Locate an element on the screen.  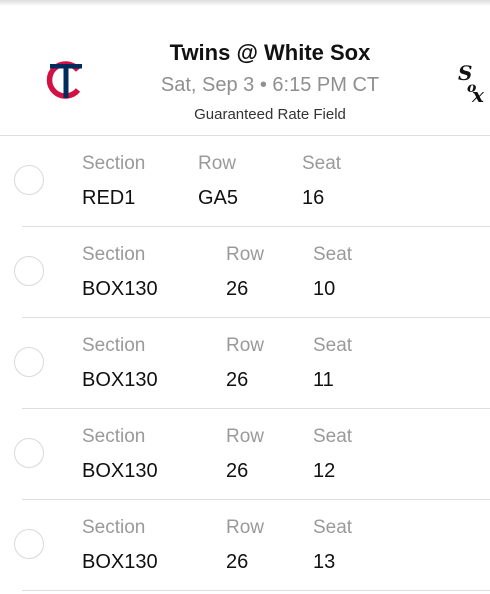
event-title: Twins @ White Sox is located at coordinates (270, 52).